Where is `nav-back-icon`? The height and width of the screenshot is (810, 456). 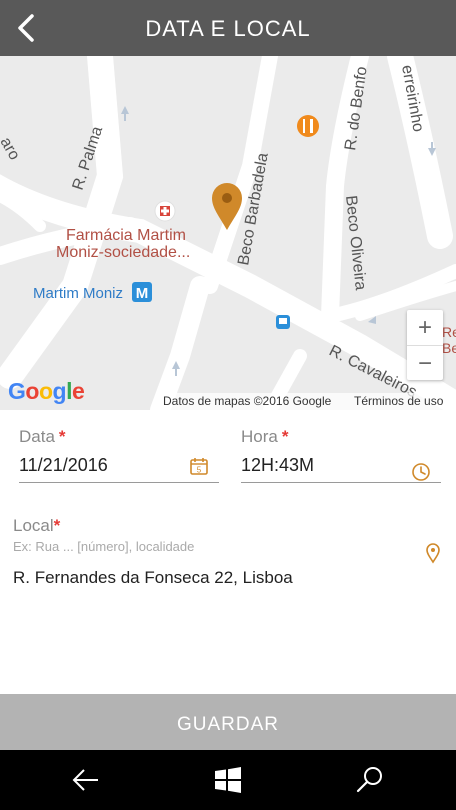
nav-back-icon is located at coordinates (86, 780).